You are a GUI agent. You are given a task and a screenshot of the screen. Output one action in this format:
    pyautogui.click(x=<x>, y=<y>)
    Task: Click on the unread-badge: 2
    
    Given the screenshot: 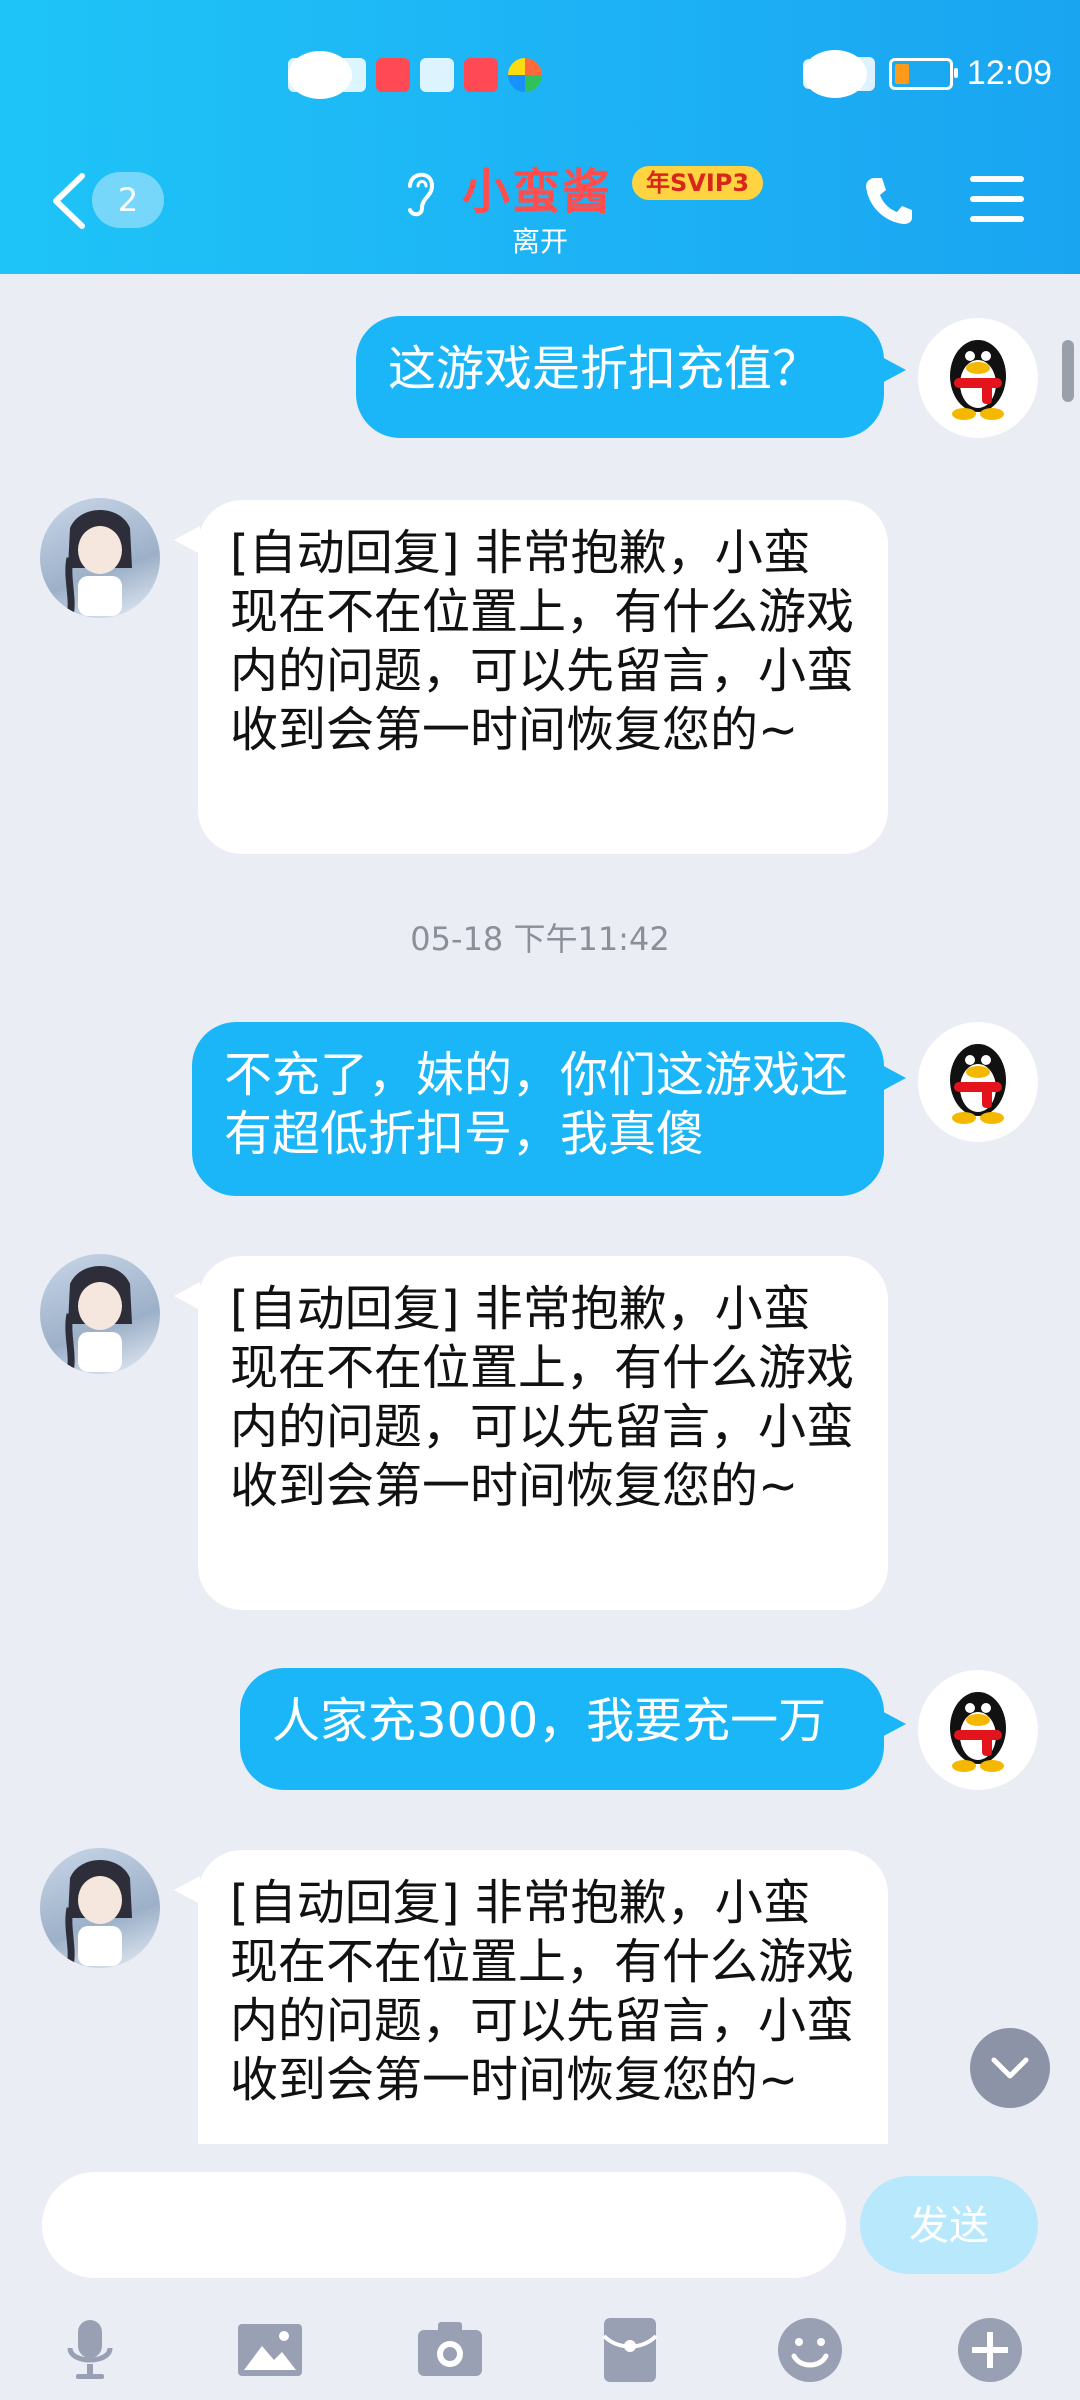 What is the action you would take?
    pyautogui.click(x=128, y=200)
    